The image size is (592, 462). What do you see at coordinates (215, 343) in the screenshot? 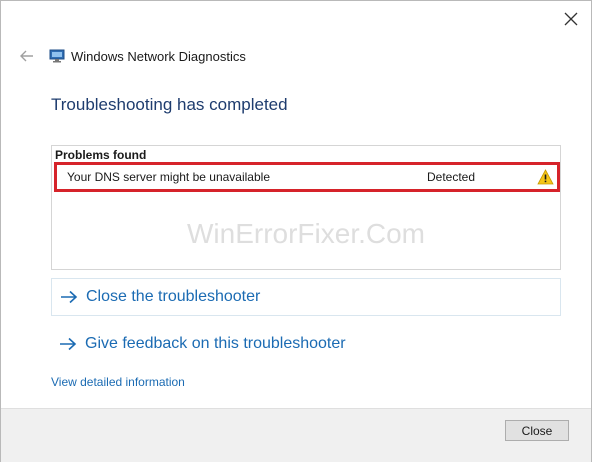
I see `give-feedback-label: Give feedback on this troubleshooter` at bounding box center [215, 343].